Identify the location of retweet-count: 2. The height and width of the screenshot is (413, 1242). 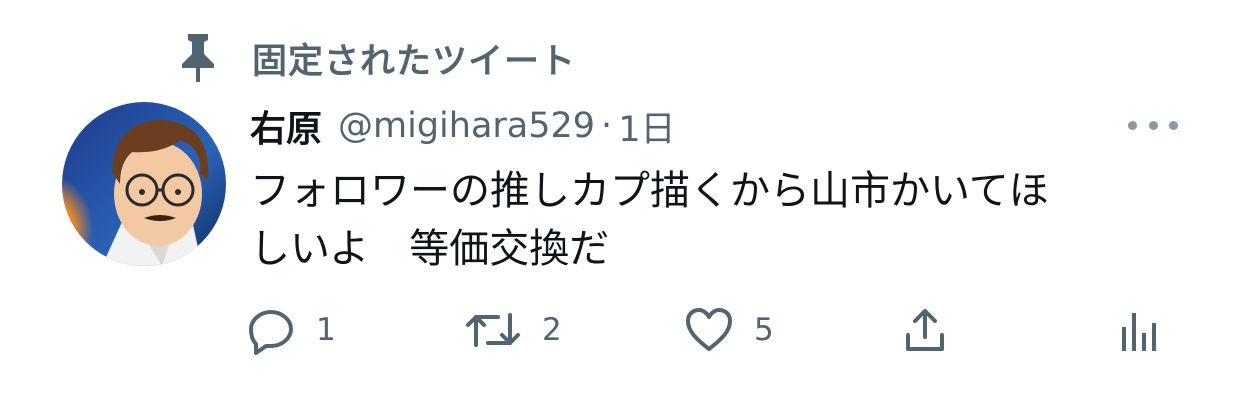
(552, 330).